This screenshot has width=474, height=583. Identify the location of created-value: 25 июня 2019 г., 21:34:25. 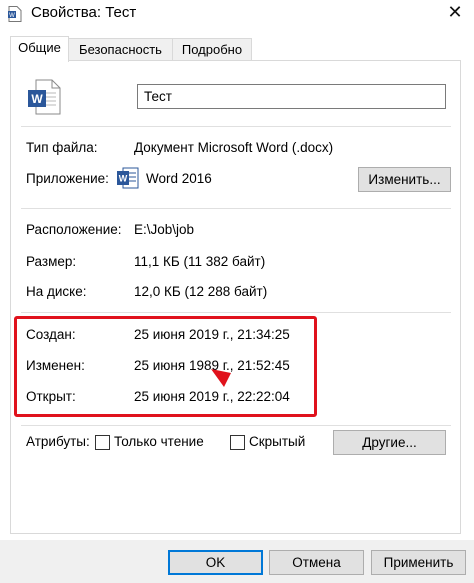
(212, 334).